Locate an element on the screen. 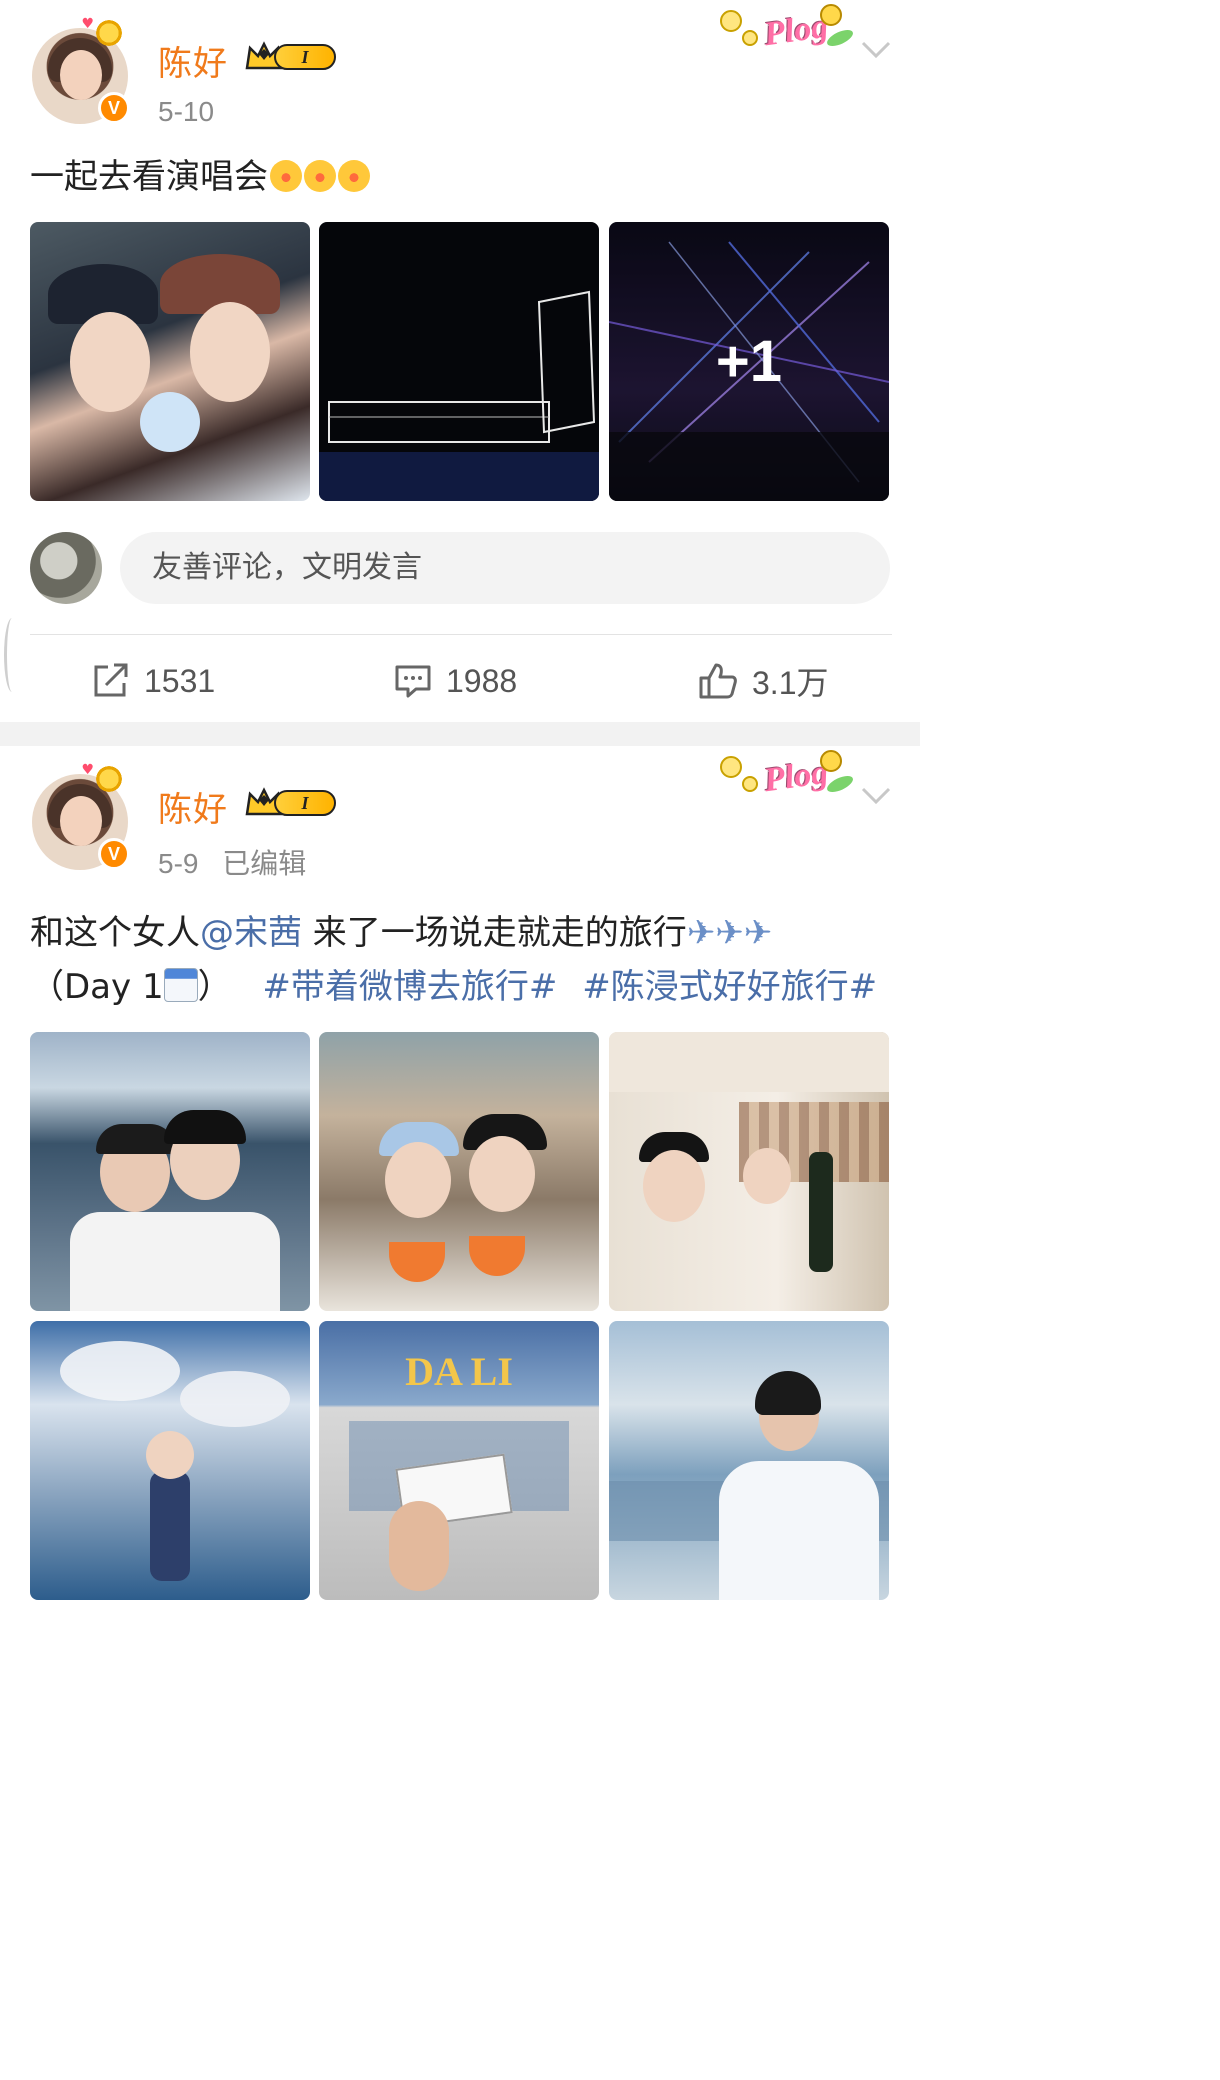 The width and height of the screenshot is (1220, 2080). station-sign: DA LI is located at coordinates (459, 1371).